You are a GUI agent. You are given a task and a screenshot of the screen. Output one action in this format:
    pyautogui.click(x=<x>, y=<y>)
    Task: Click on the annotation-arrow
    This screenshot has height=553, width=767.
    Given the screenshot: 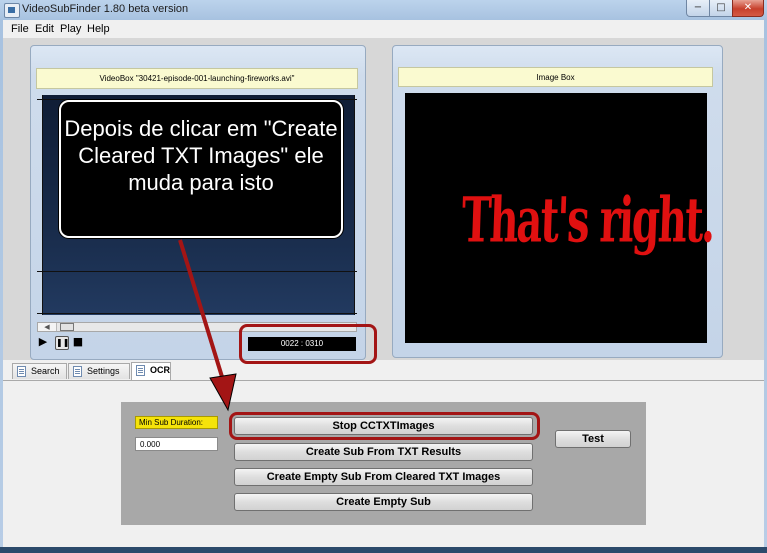 What is the action you would take?
    pyautogui.click(x=207, y=325)
    